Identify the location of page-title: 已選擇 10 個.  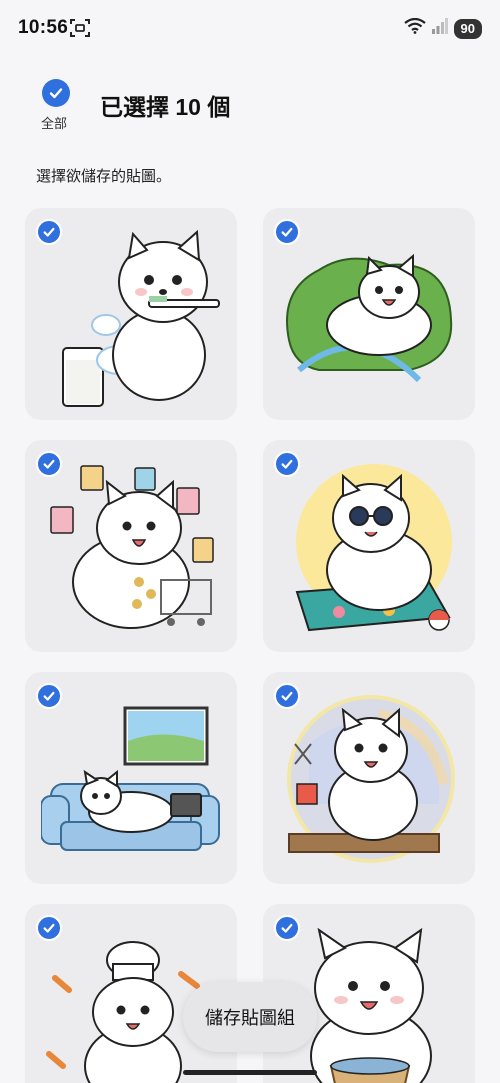
(165, 107).